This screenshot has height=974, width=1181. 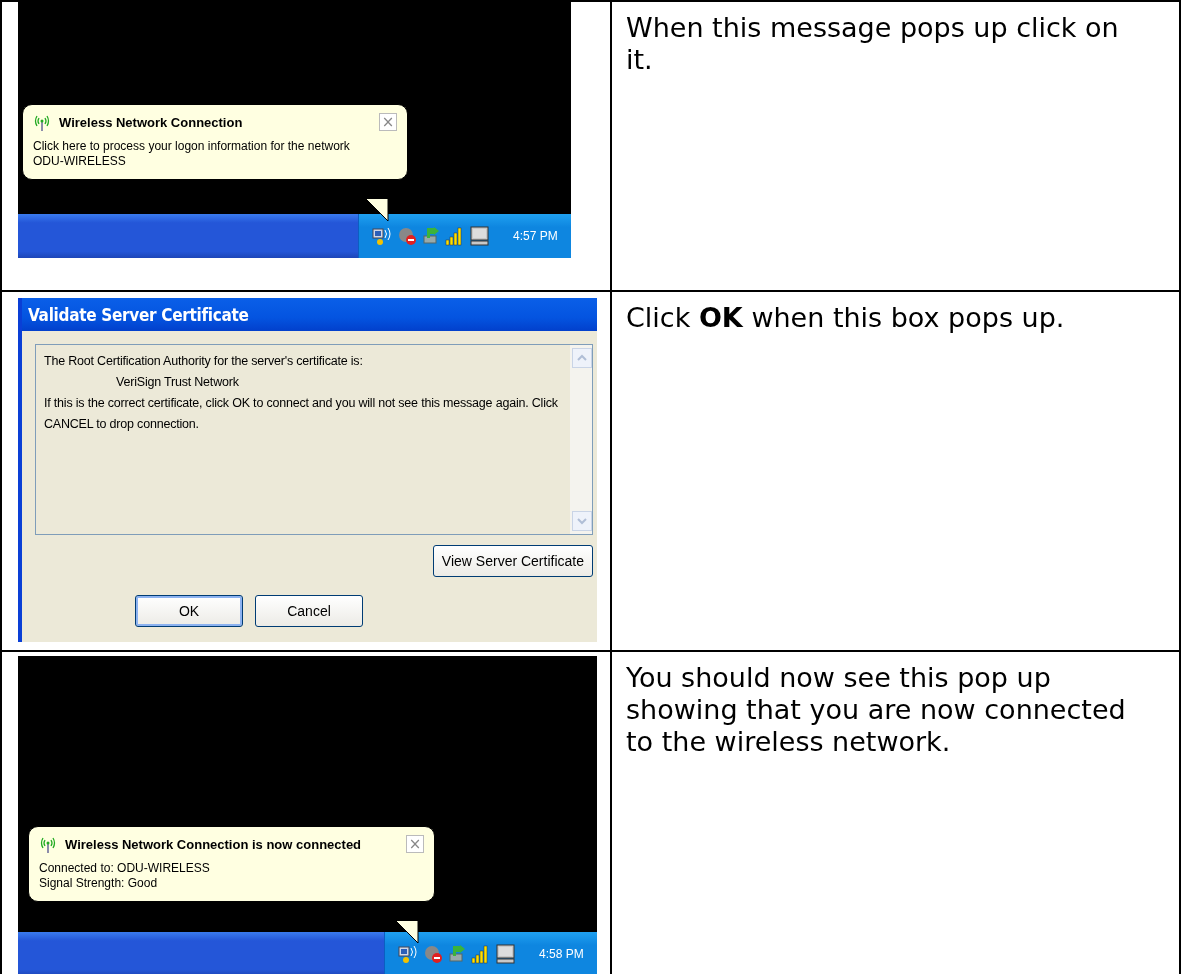 I want to click on message-text: The Root Certification Authority for the server's certificate is:, so click(x=204, y=361).